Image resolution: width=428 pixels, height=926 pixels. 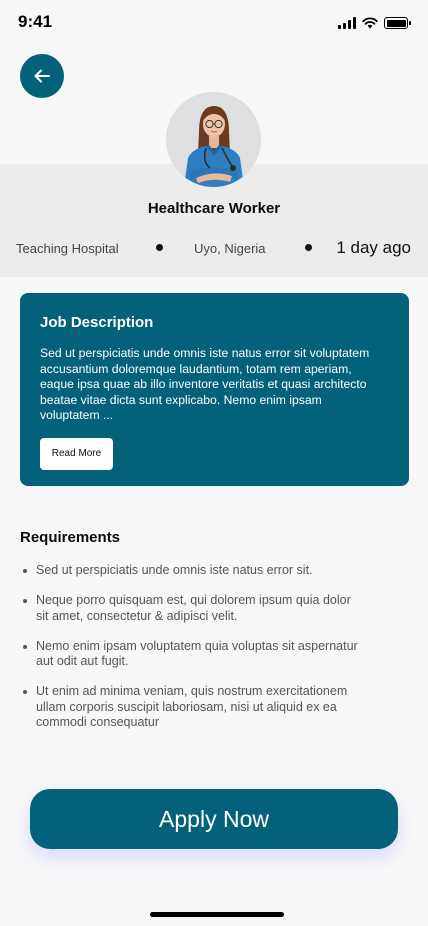 I want to click on status-icons, so click(x=374, y=23).